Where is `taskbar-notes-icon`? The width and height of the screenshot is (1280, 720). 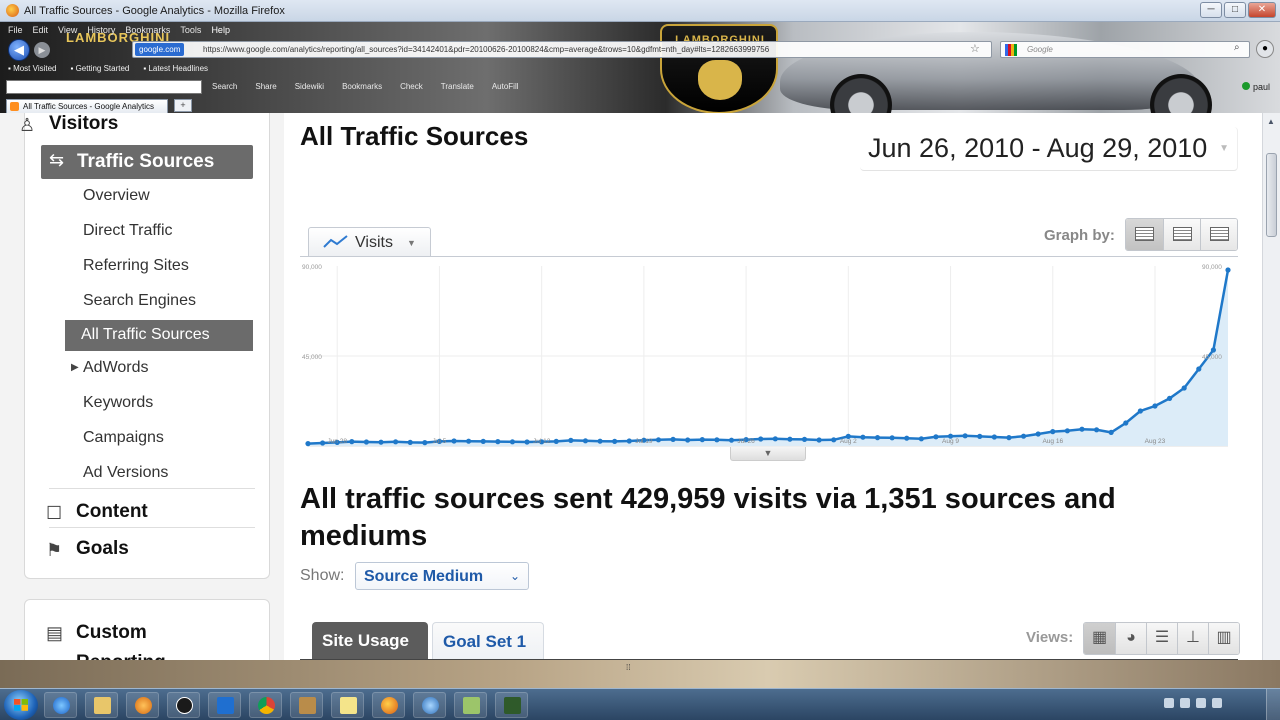
taskbar-notes-icon is located at coordinates (347, 705).